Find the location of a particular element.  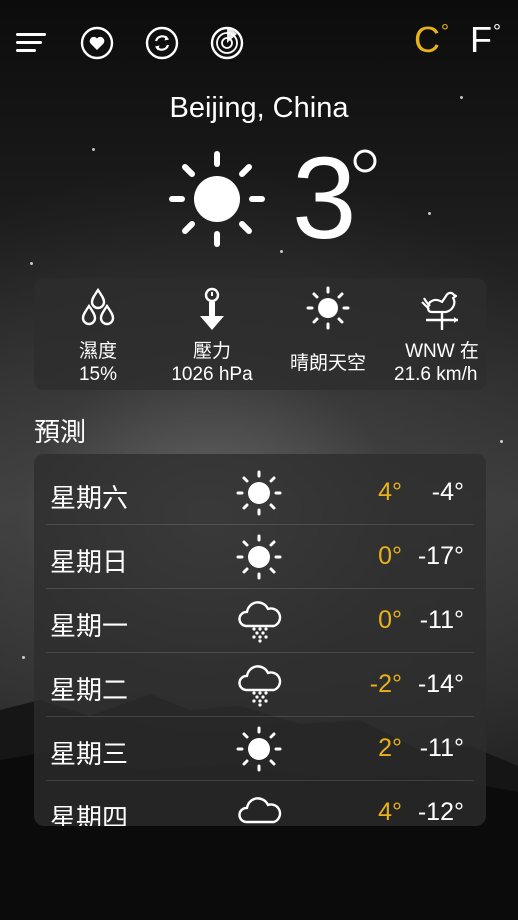

wind-speed: 21.6 km/h is located at coordinates (436, 374).